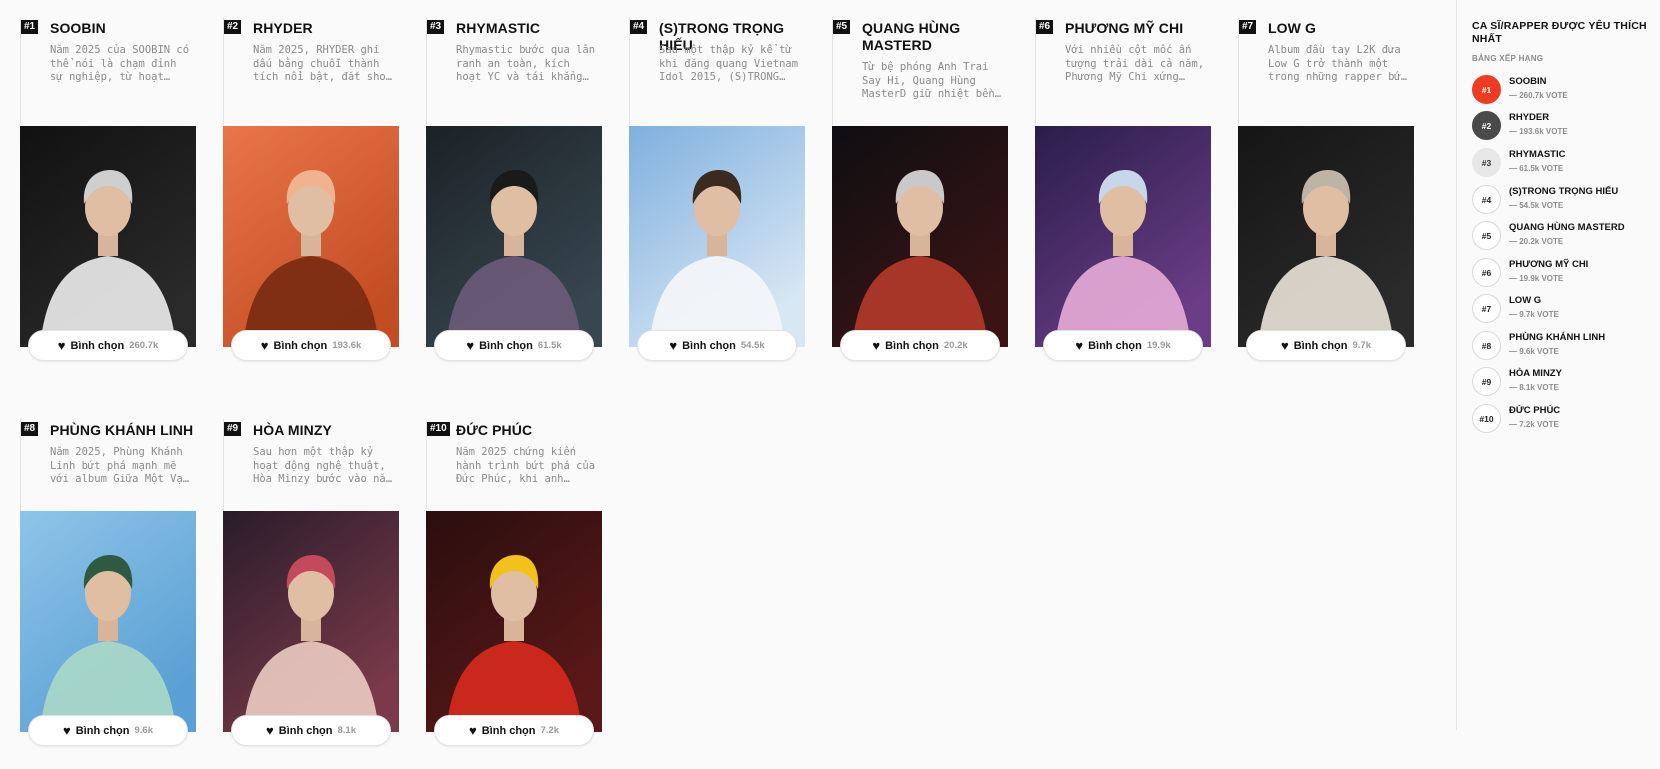 Image resolution: width=1660 pixels, height=769 pixels. Describe the element at coordinates (1564, 126) in the screenshot. I see `ranking-item: #2 RHYDER — 193.6k VOTE` at that location.